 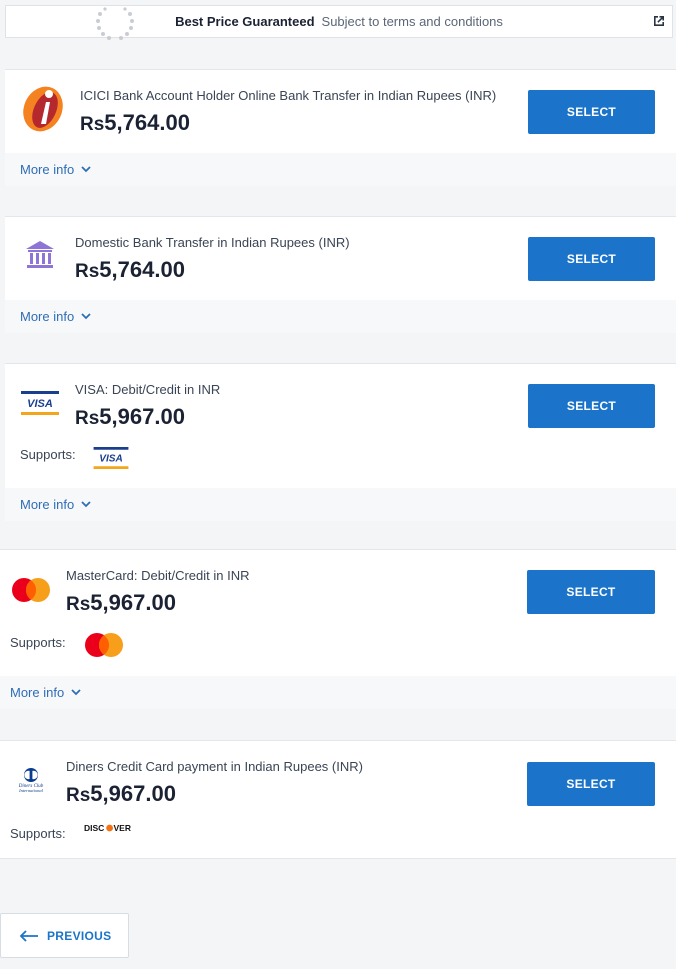 I want to click on icici-logo-icon, so click(x=43, y=109).